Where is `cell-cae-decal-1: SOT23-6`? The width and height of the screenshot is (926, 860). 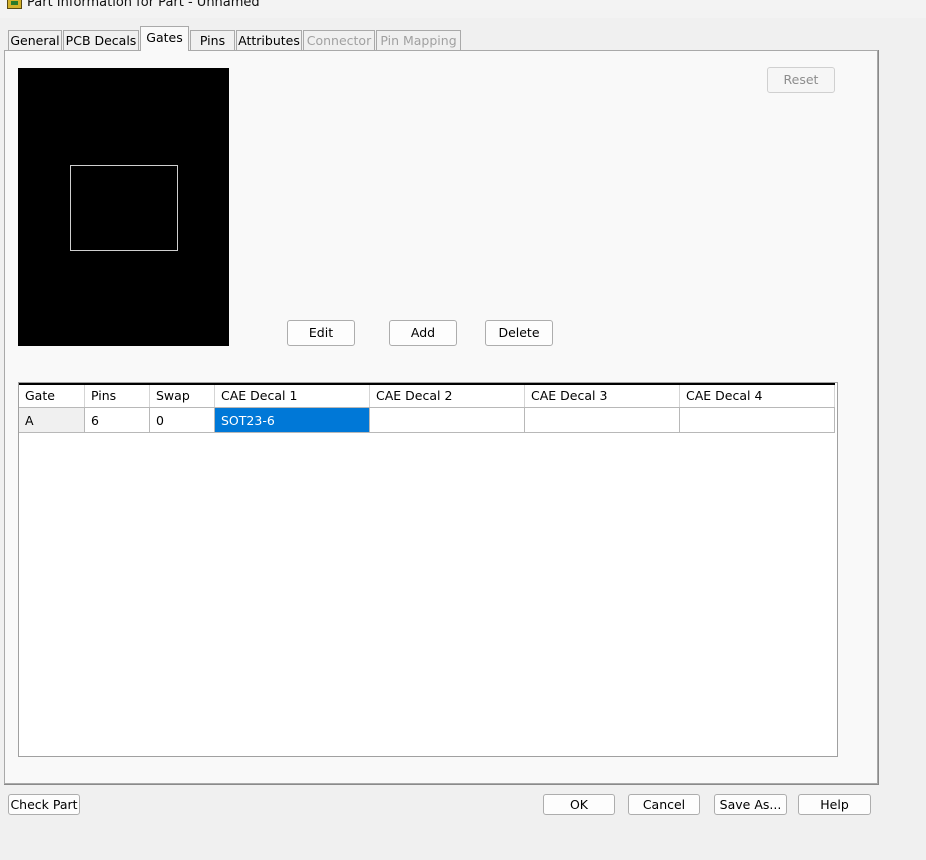 cell-cae-decal-1: SOT23-6 is located at coordinates (292, 420).